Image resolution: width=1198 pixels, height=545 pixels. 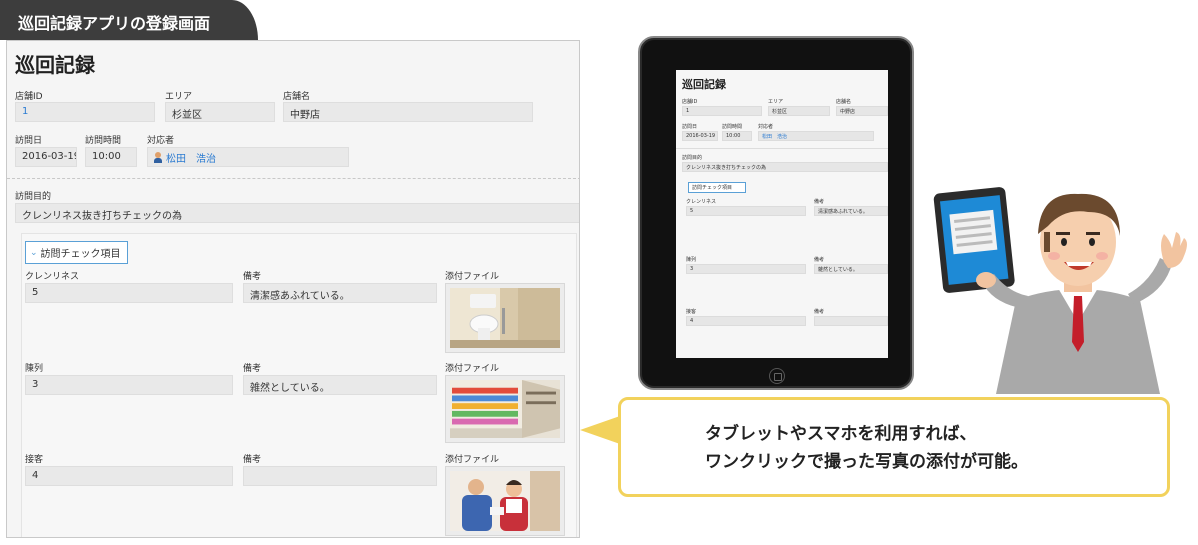 I want to click on tablet-divider, so click(x=782, y=148).